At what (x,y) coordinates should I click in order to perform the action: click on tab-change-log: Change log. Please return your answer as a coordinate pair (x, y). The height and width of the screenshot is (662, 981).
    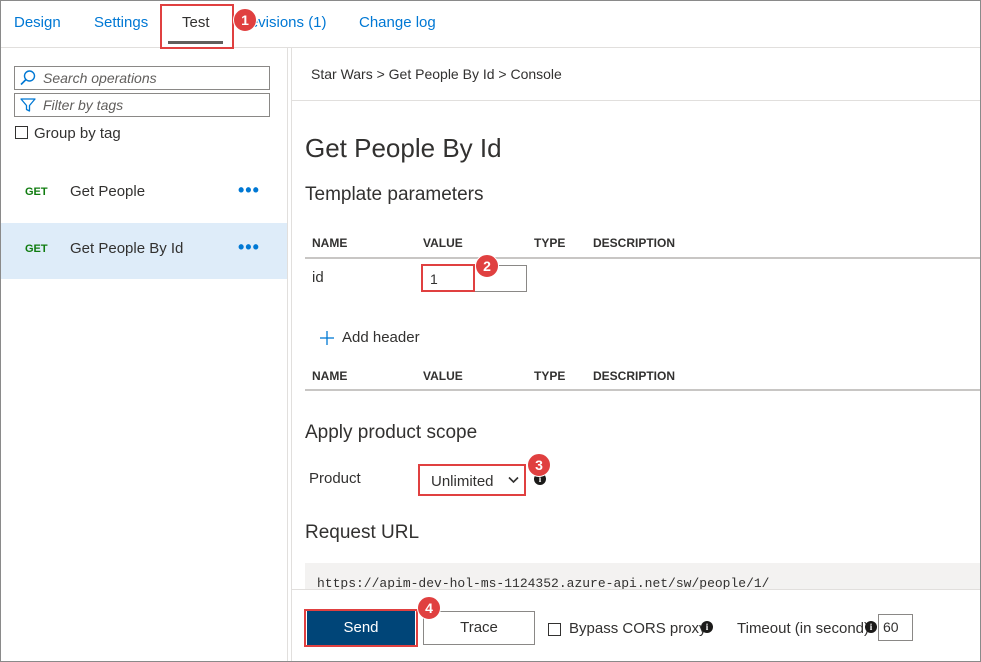
    Looking at the image, I should click on (397, 22).